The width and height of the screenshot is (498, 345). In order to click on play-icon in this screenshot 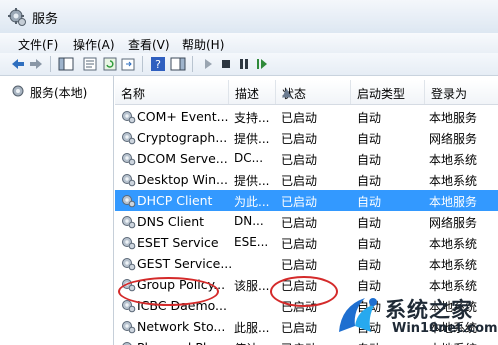, I will do `click(208, 64)`.